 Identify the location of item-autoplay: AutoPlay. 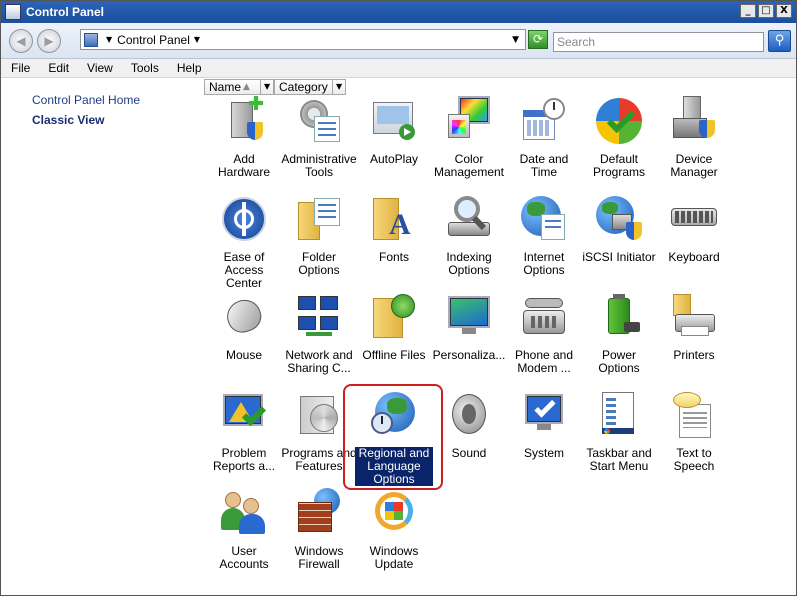
(394, 131).